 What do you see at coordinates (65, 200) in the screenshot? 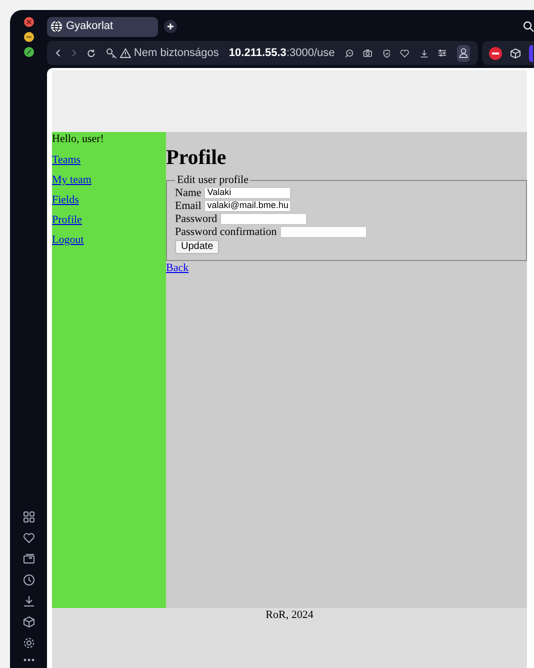
I see `nav-link: Fields` at bounding box center [65, 200].